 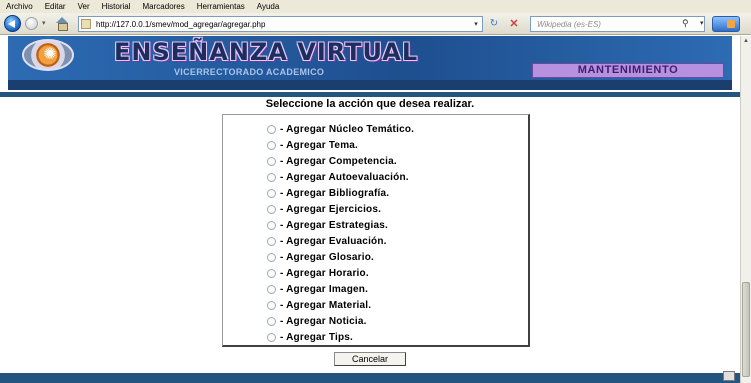 I want to click on option-agregar-tips: - Agregar Tips., so click(x=310, y=337).